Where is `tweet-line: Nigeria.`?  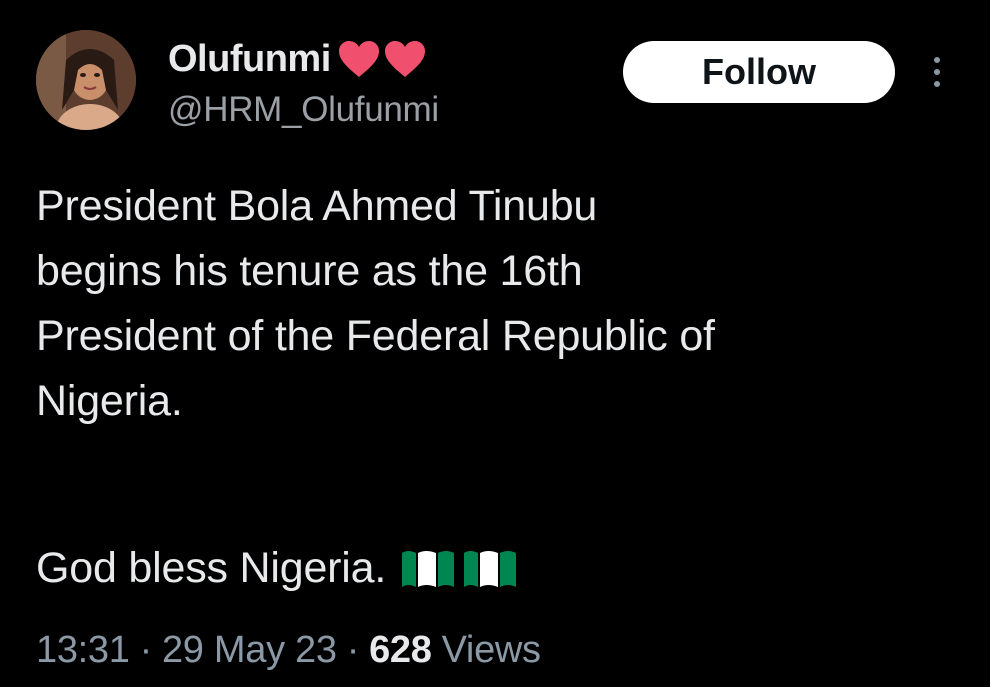 tweet-line: Nigeria. is located at coordinates (109, 401).